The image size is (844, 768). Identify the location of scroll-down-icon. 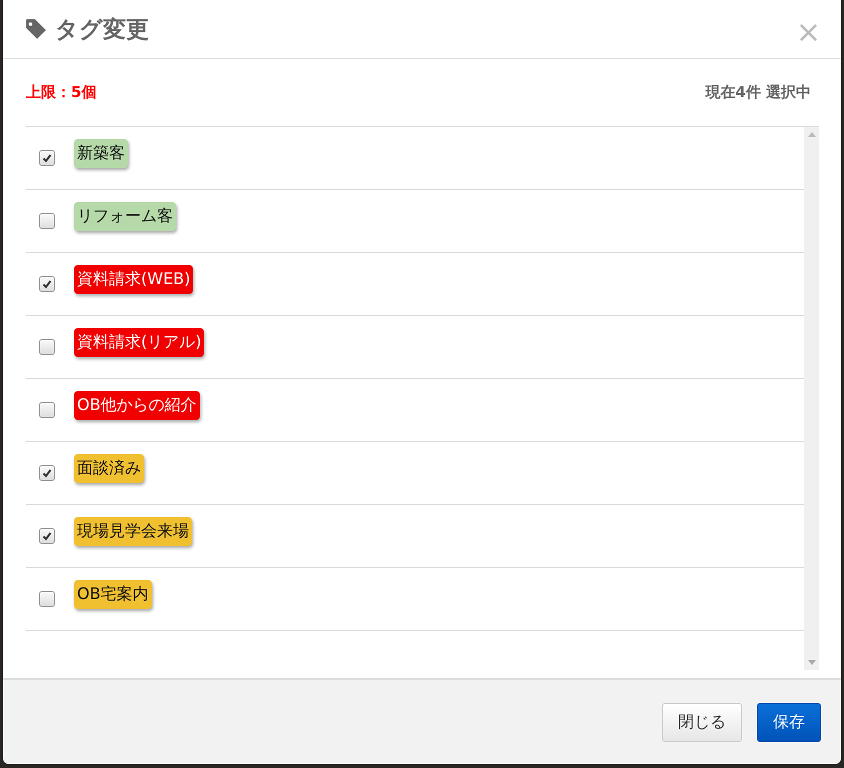
(812, 663).